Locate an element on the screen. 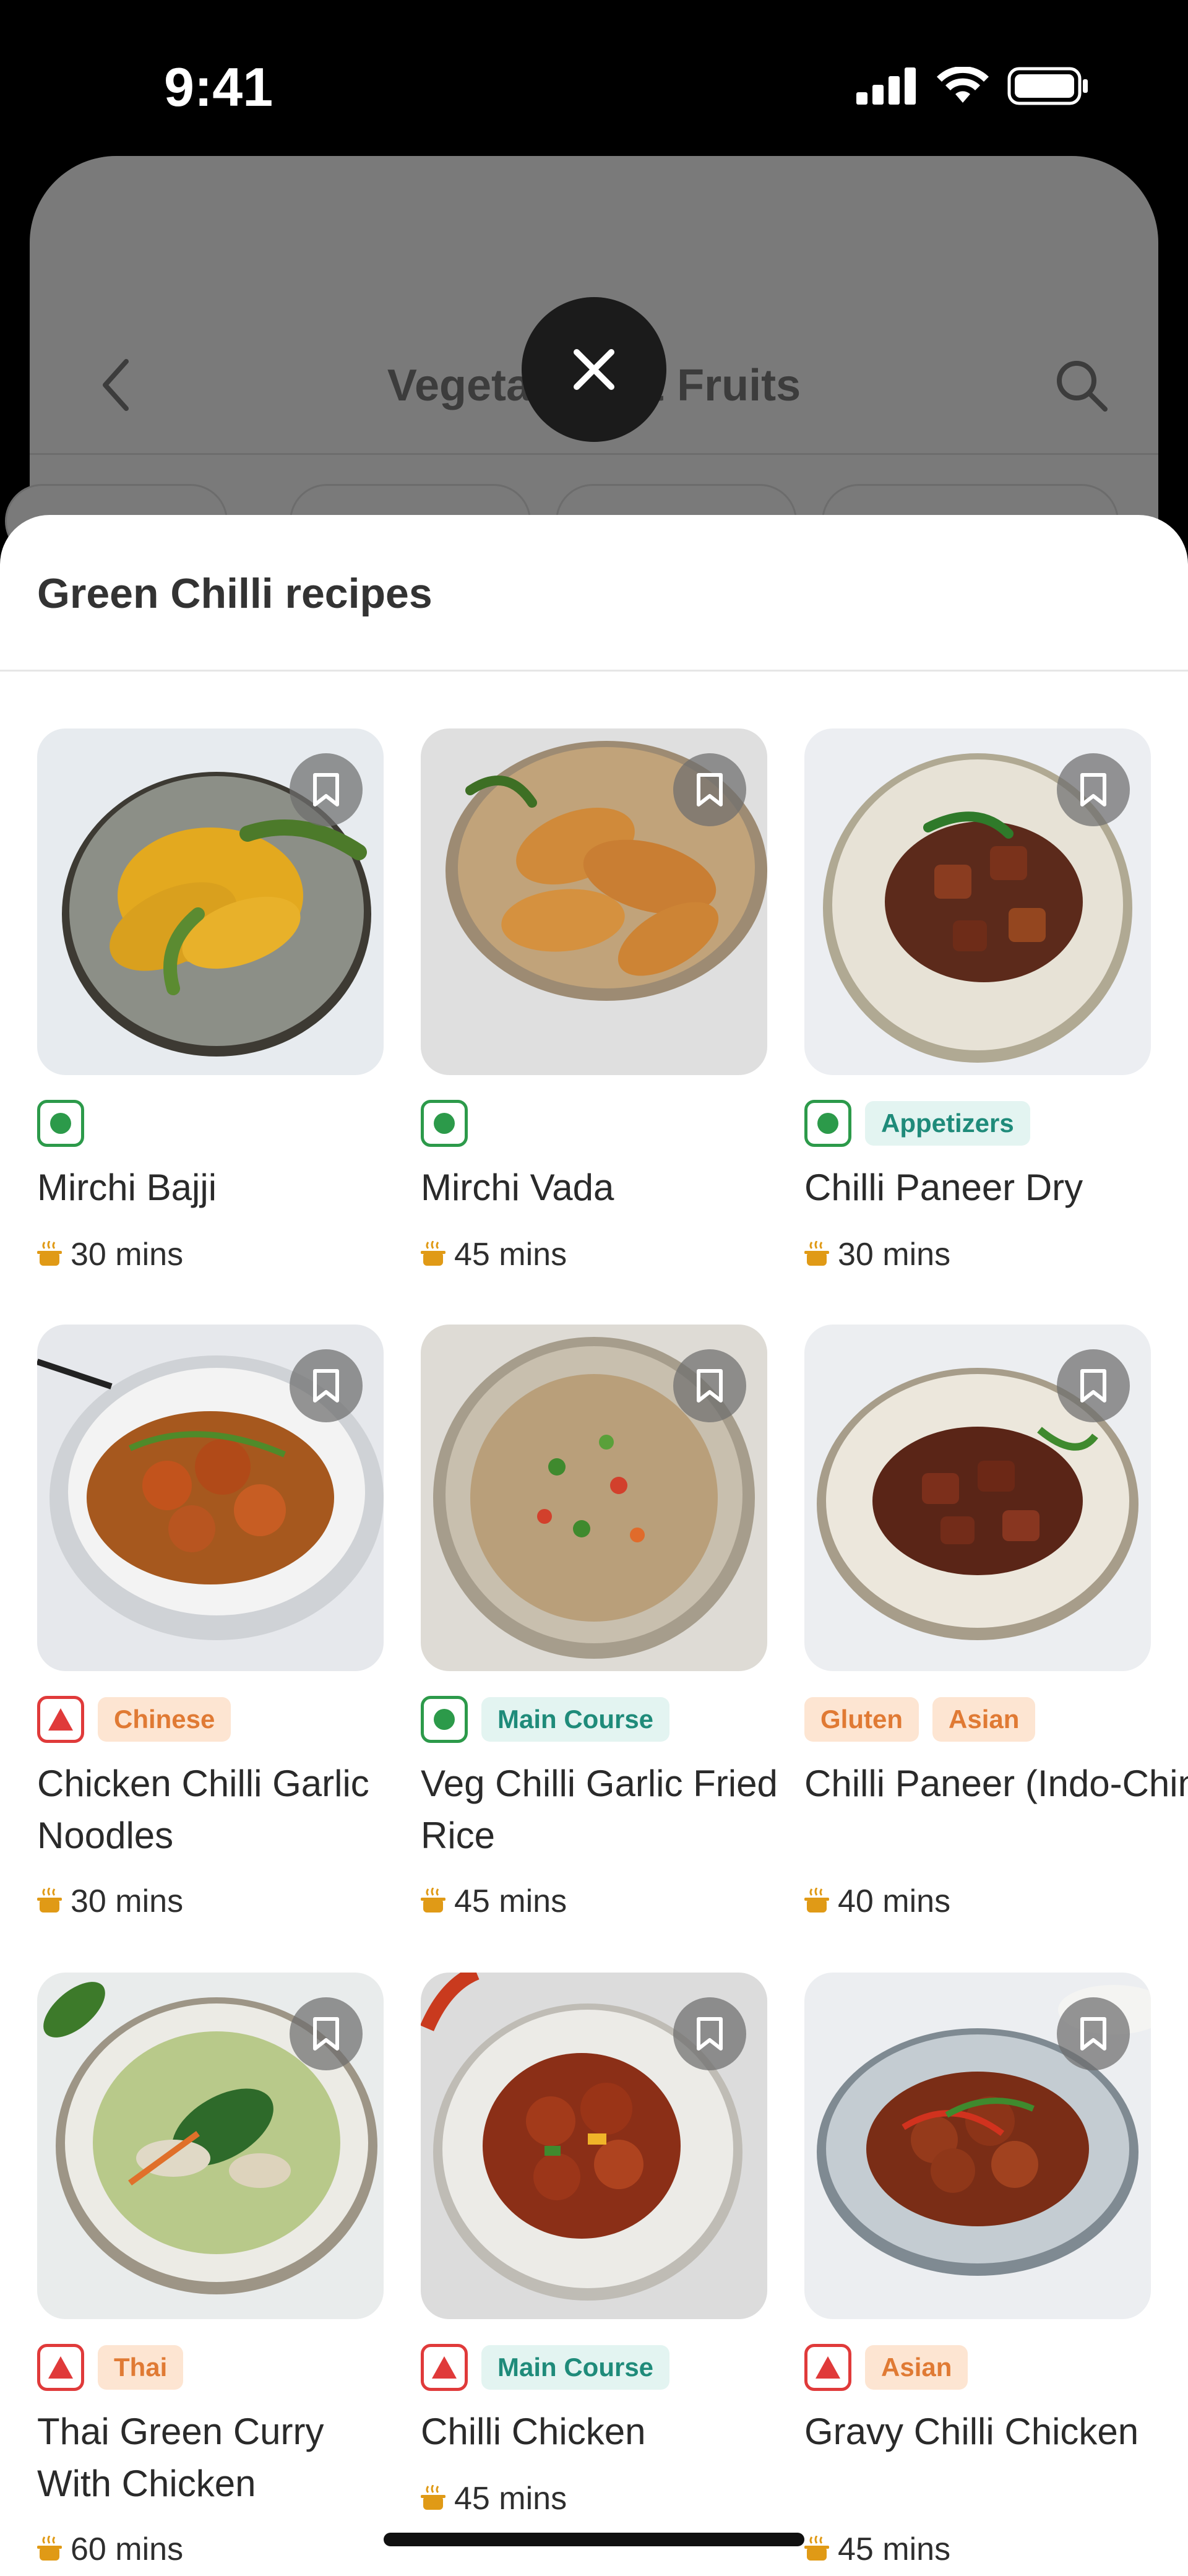 Image resolution: width=1188 pixels, height=2576 pixels. recipe-time-text: 40 mins is located at coordinates (894, 1901).